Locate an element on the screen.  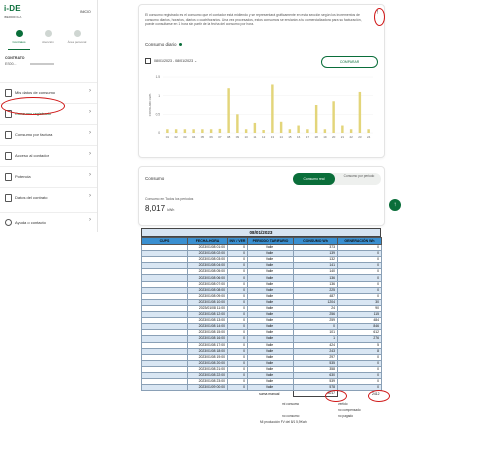
x-tick-label: 17 is located at coordinates (308, 137).